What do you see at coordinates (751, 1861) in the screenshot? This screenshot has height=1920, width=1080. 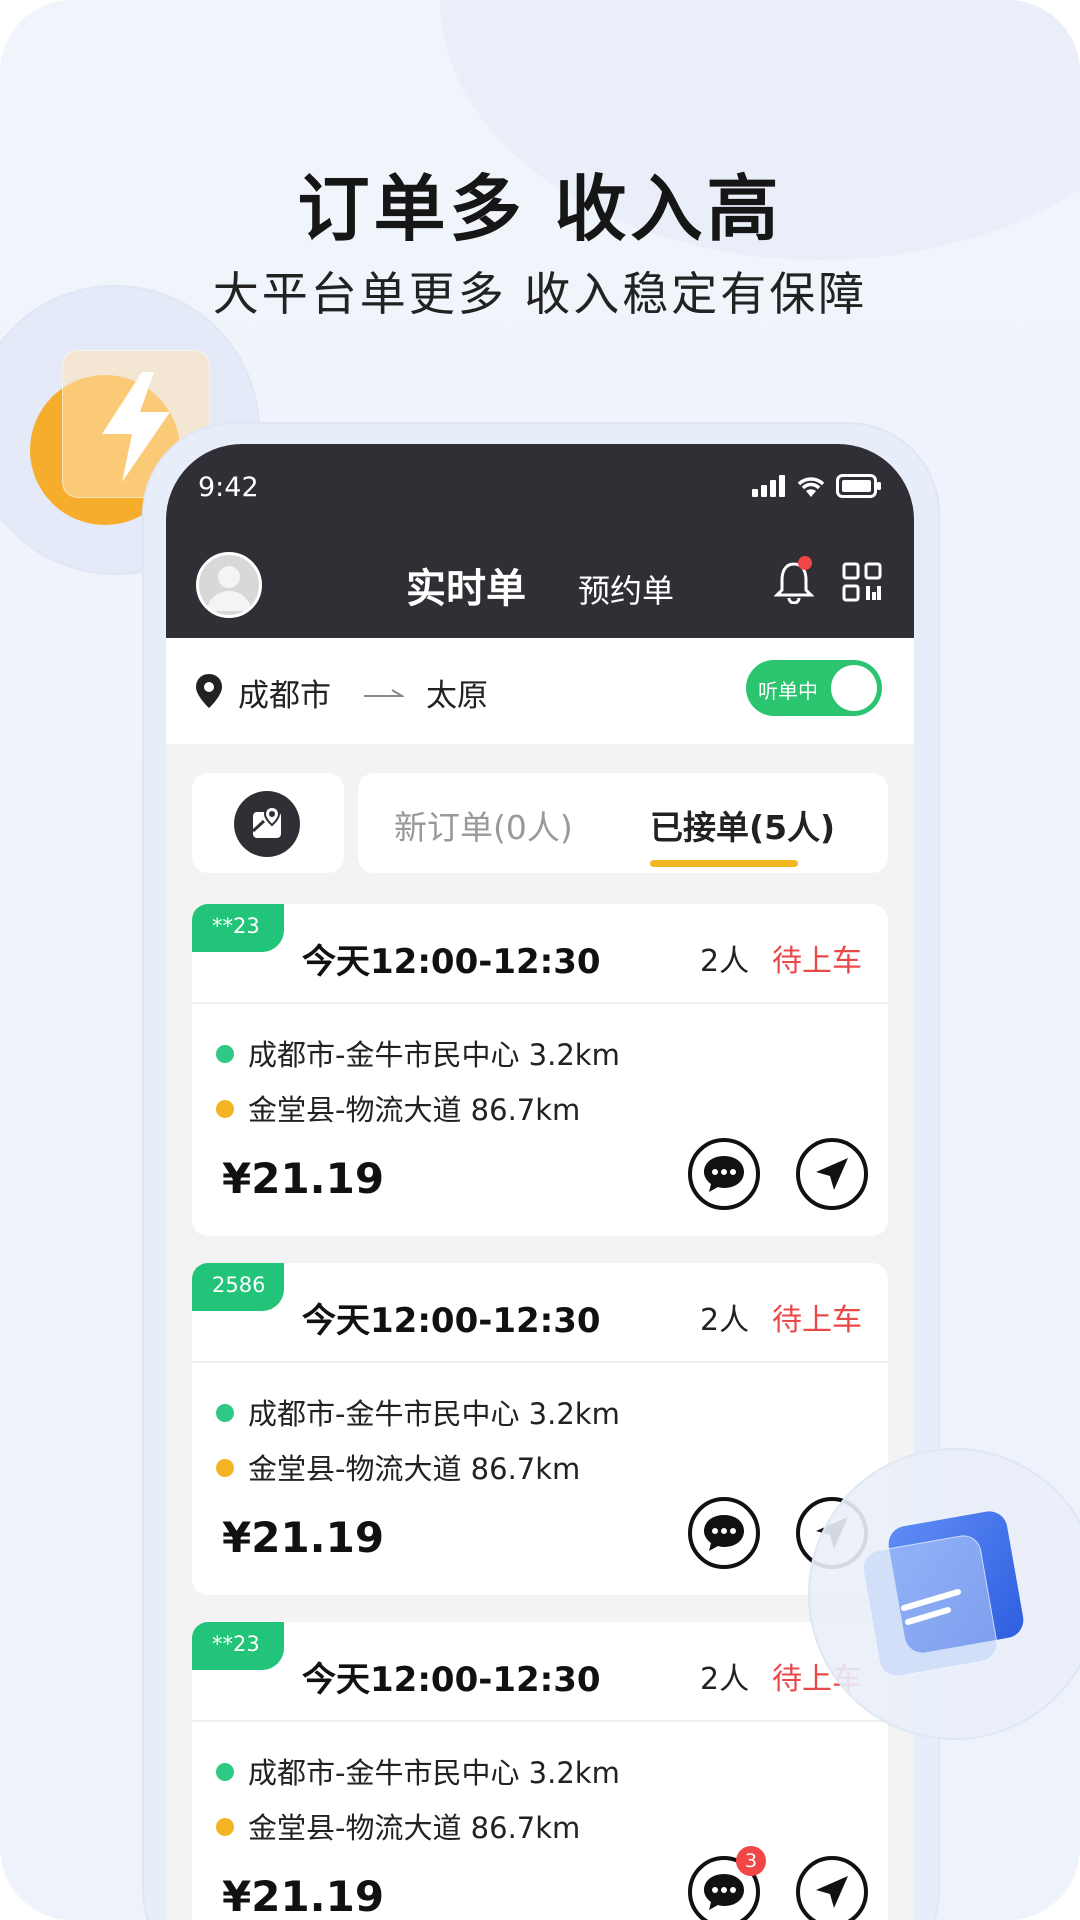 I see `unread-badge: 3` at bounding box center [751, 1861].